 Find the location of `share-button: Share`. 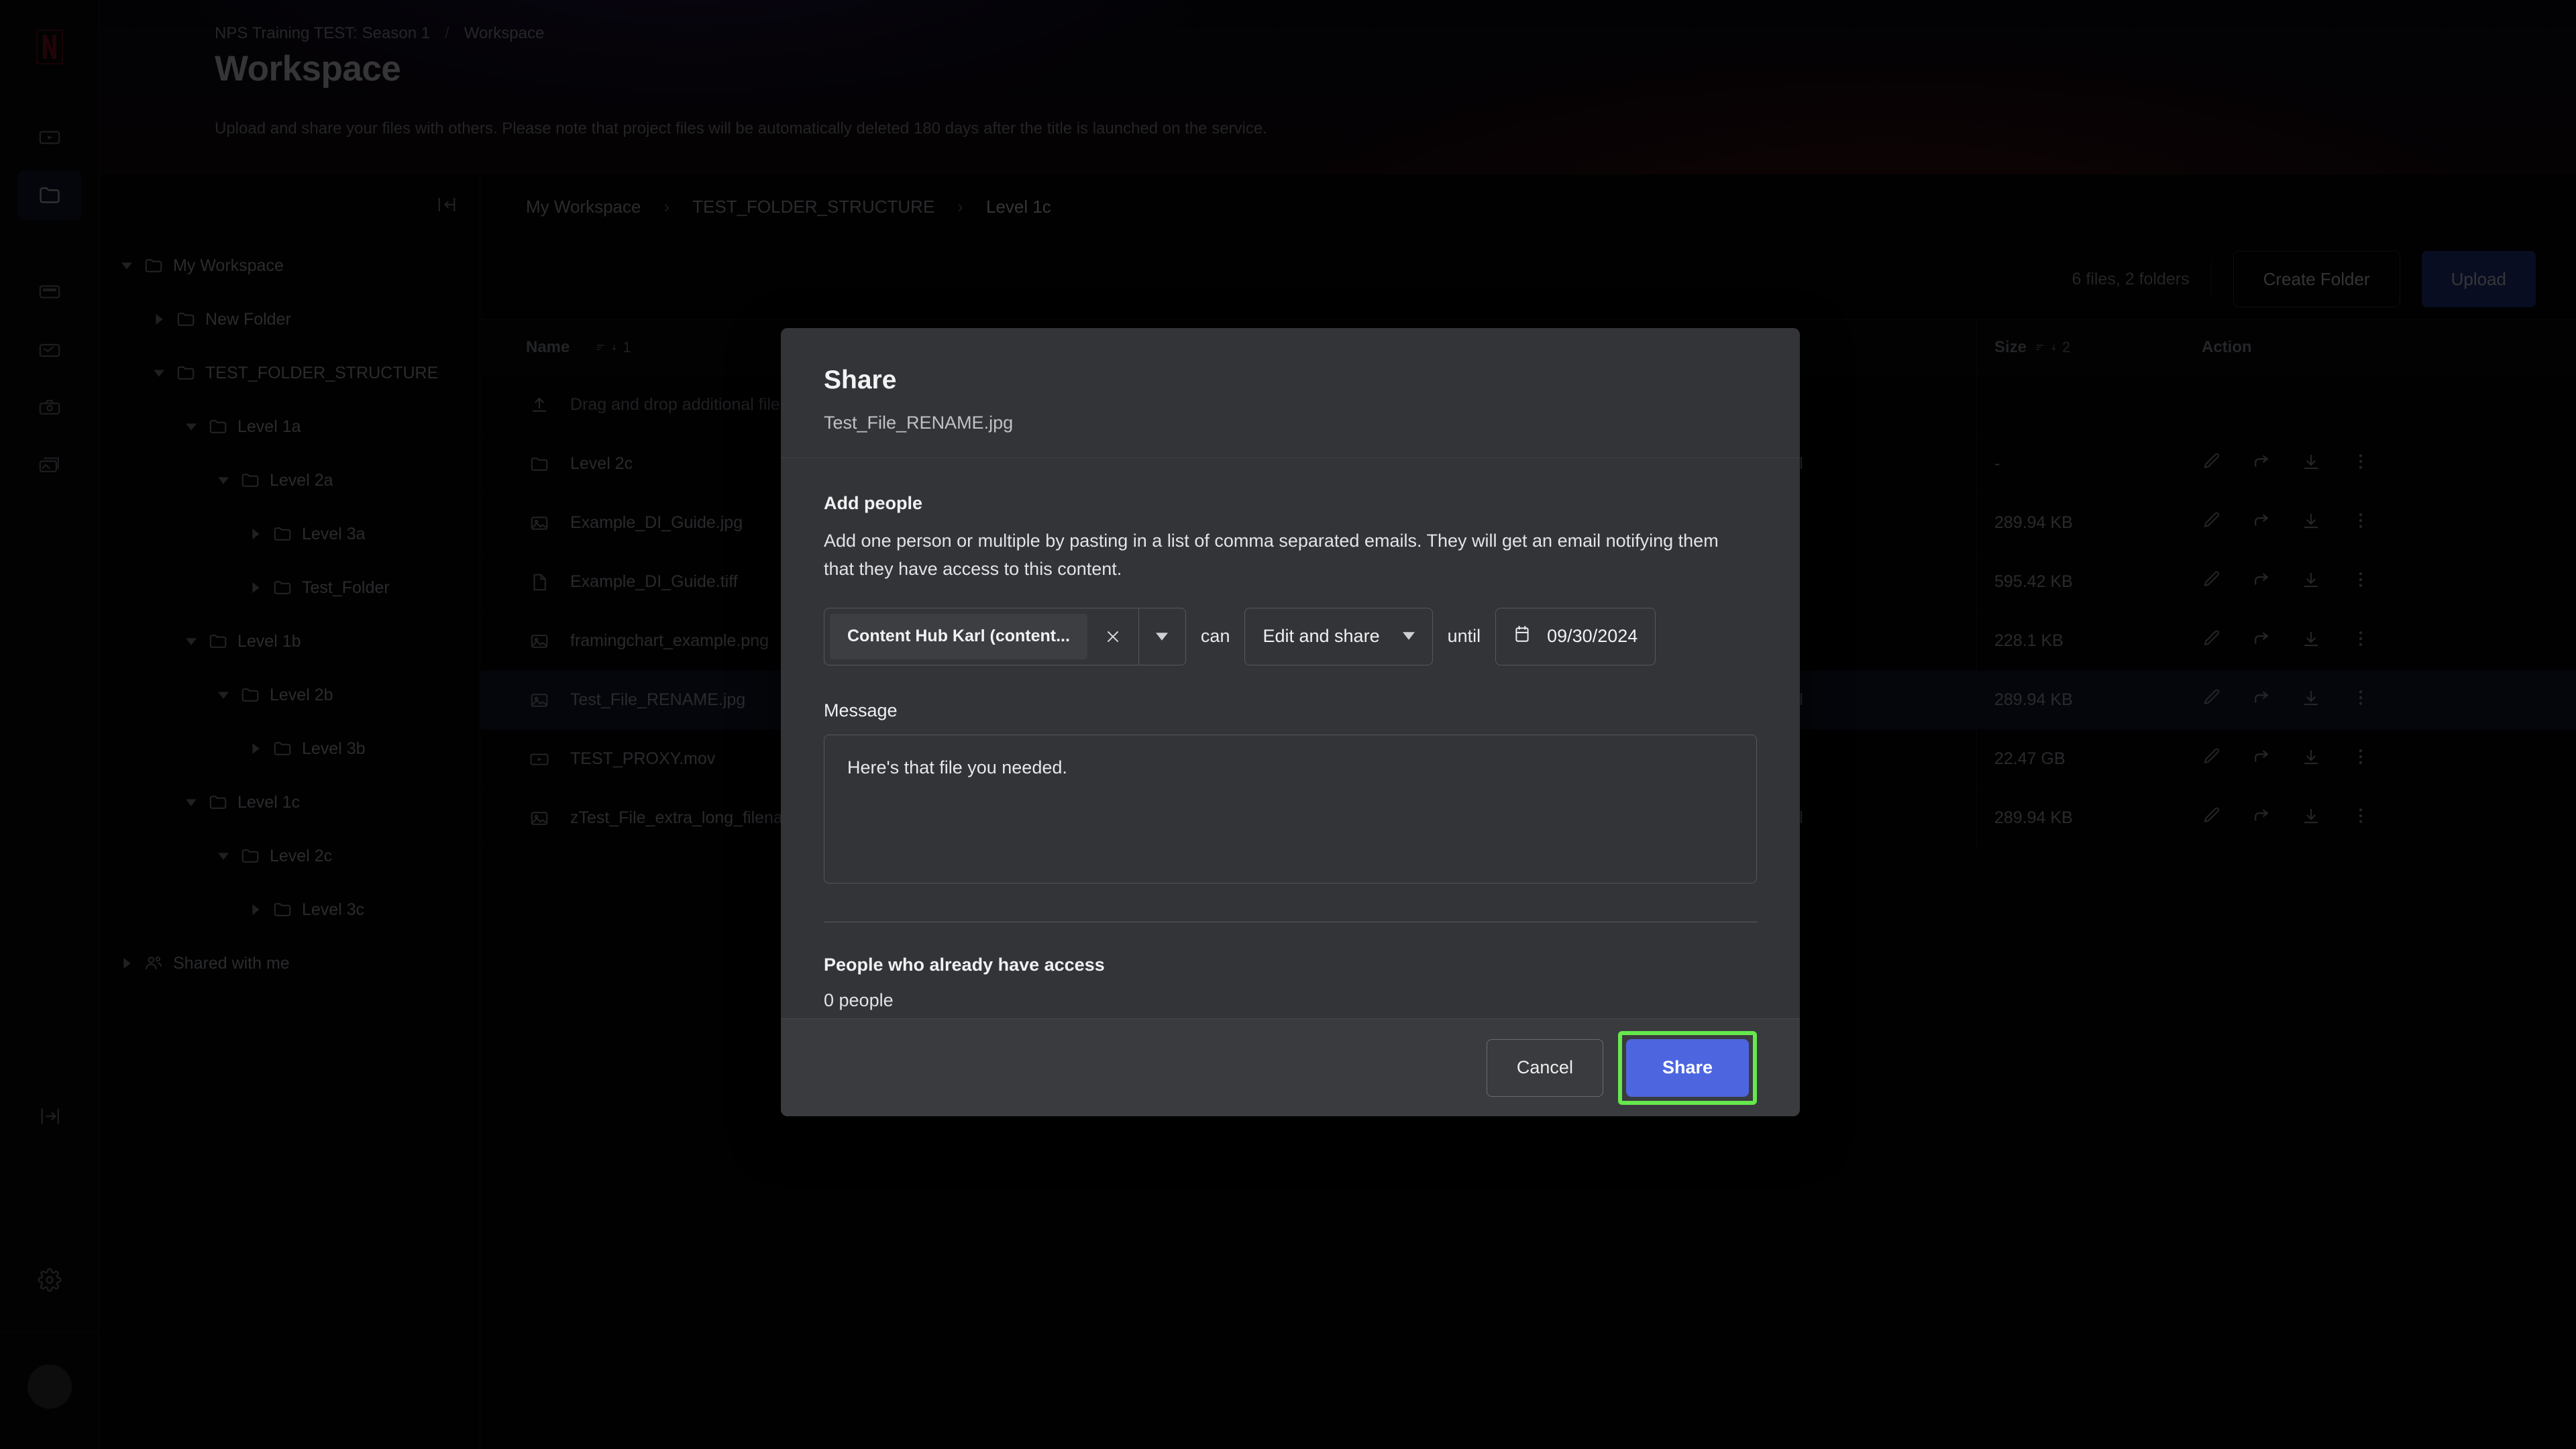

share-button: Share is located at coordinates (1687, 1067).